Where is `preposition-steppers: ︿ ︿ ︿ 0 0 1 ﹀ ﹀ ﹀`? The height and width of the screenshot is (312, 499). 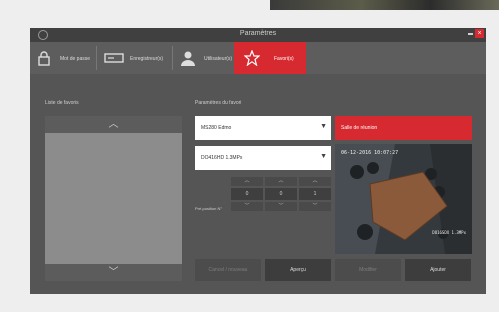 preposition-steppers: ︿ ︿ ︿ 0 0 1 ﹀ ﹀ ﹀ is located at coordinates (281, 194).